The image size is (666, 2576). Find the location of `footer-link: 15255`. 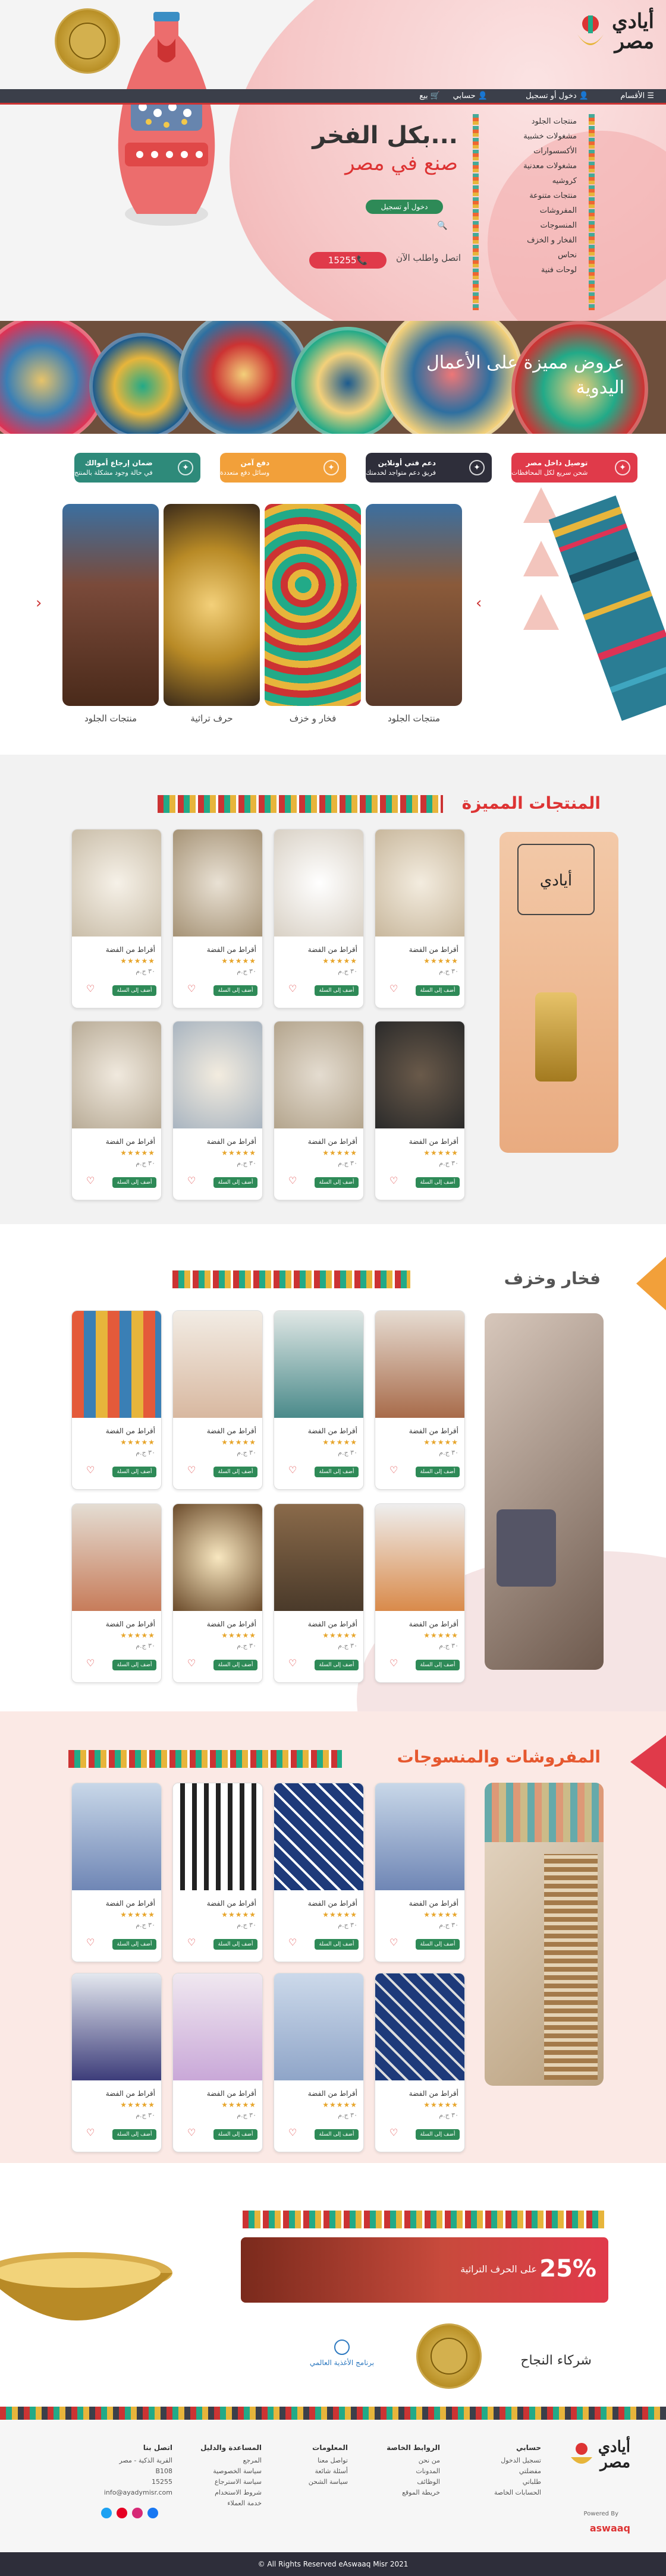

footer-link: 15255 is located at coordinates (138, 2482).